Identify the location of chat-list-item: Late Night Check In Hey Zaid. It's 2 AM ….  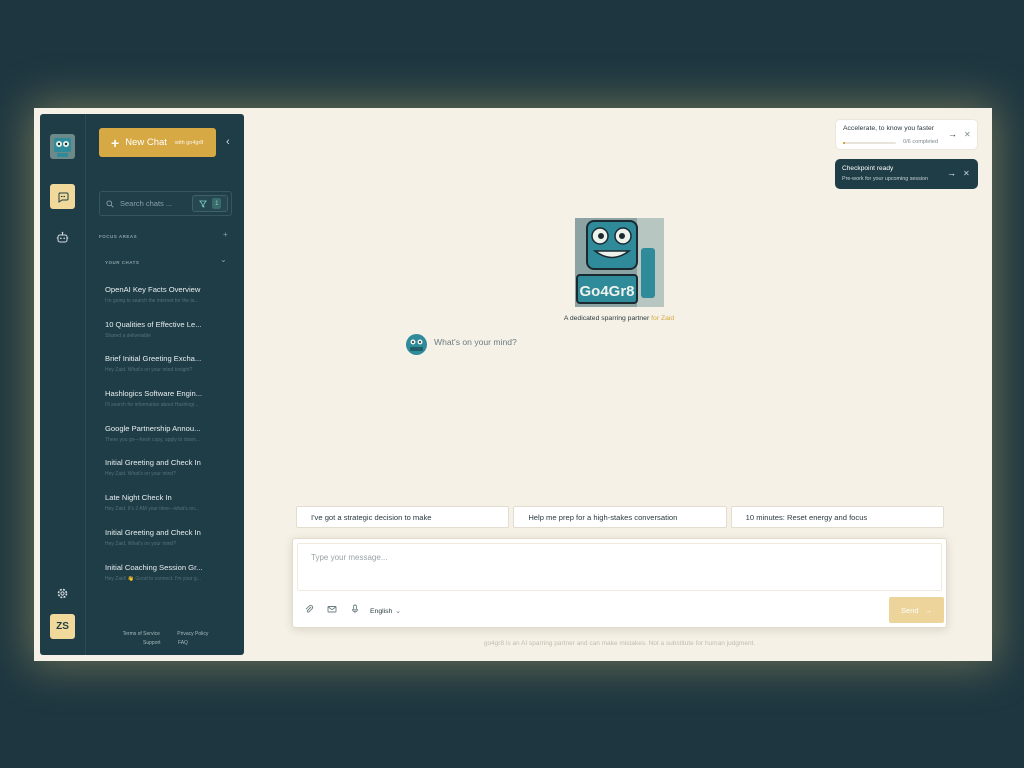
(161, 510).